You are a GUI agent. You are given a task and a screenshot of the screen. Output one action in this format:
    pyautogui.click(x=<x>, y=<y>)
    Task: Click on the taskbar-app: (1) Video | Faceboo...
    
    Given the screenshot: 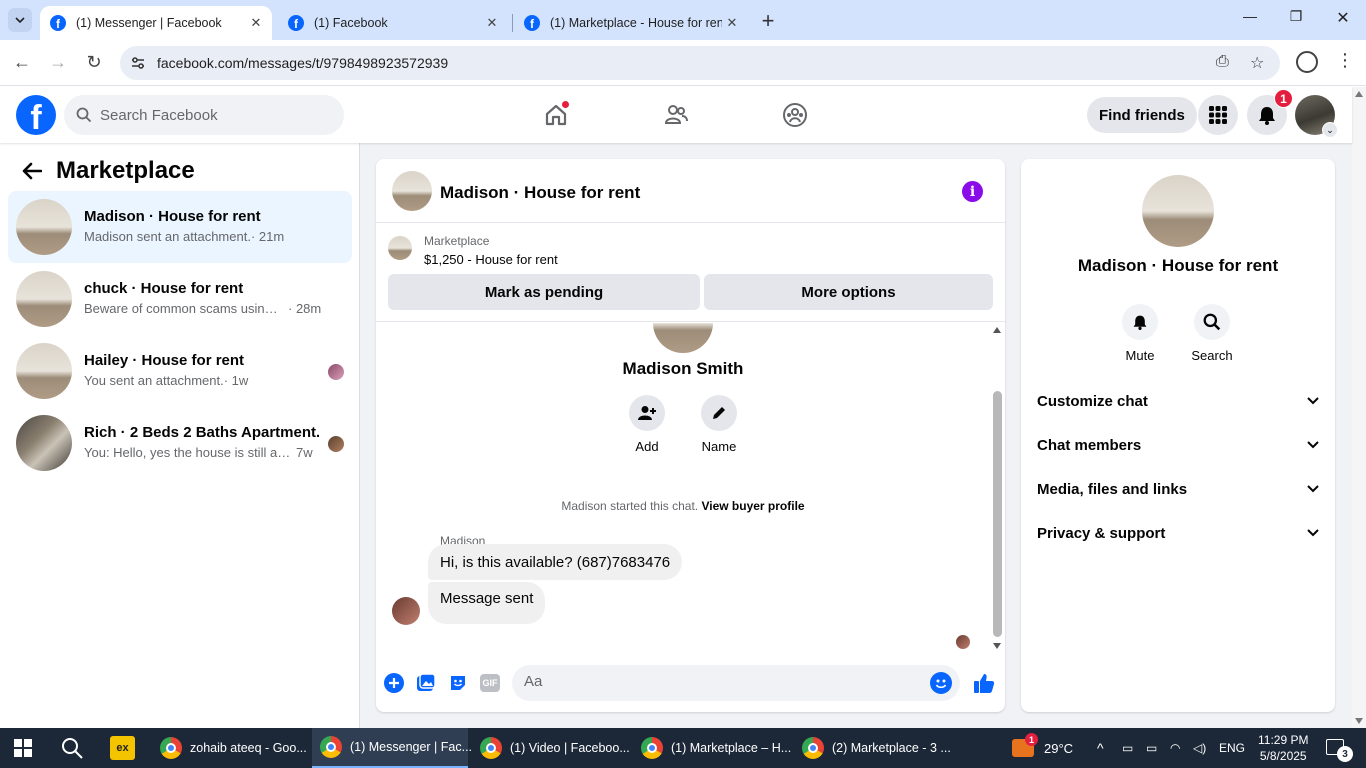 What is the action you would take?
    pyautogui.click(x=551, y=748)
    